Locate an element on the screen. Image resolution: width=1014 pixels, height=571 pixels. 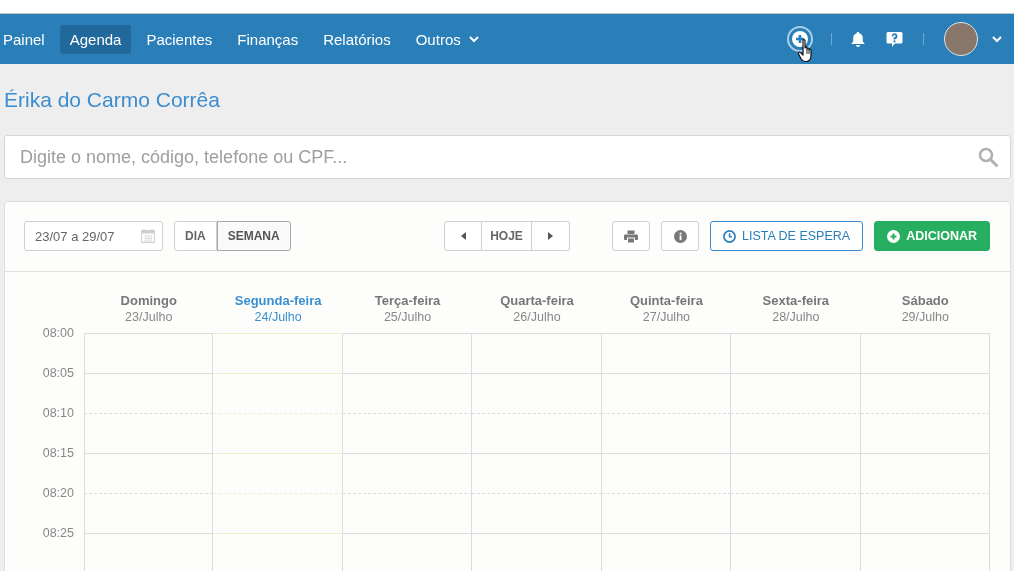
printer-icon is located at coordinates (631, 236).